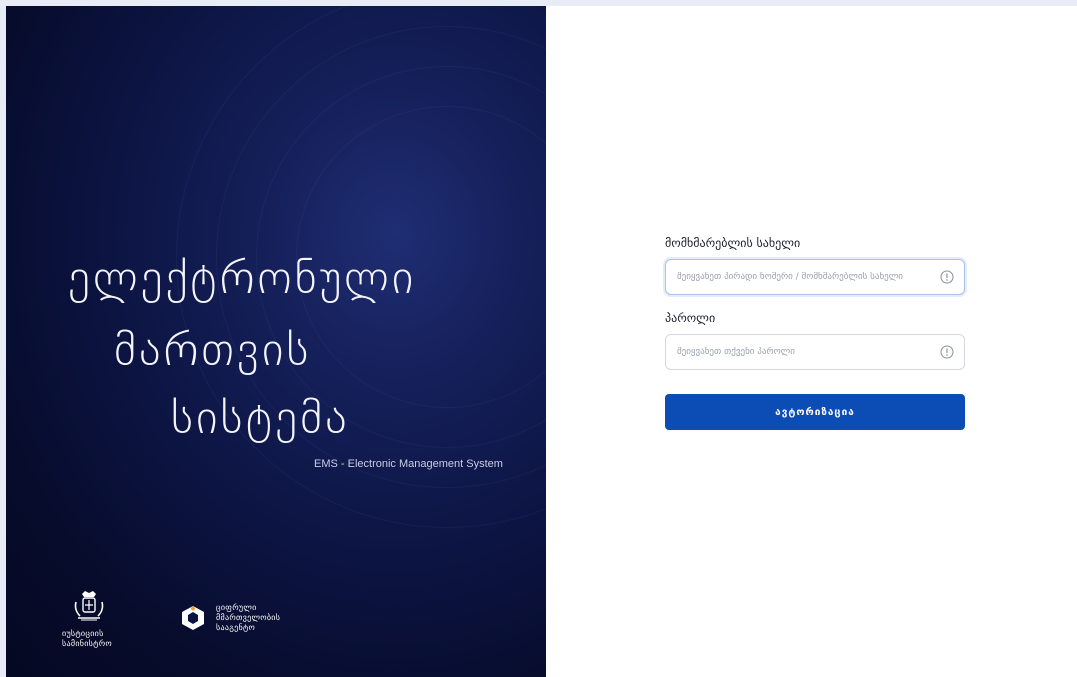  What do you see at coordinates (408, 464) in the screenshot?
I see `hero-subtitle: EMS - Electronic Management System` at bounding box center [408, 464].